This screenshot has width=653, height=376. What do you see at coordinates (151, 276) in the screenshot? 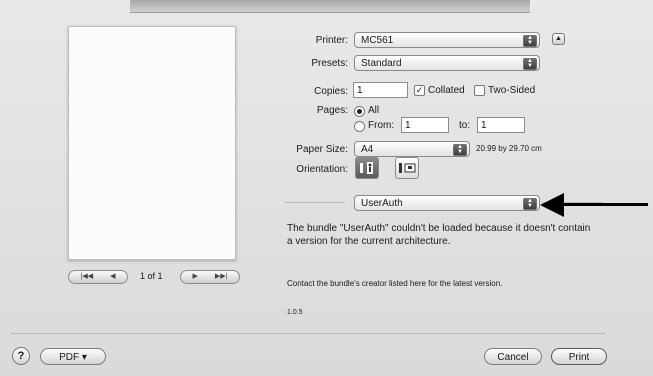
I see `page-indicator: 1 of 1` at bounding box center [151, 276].